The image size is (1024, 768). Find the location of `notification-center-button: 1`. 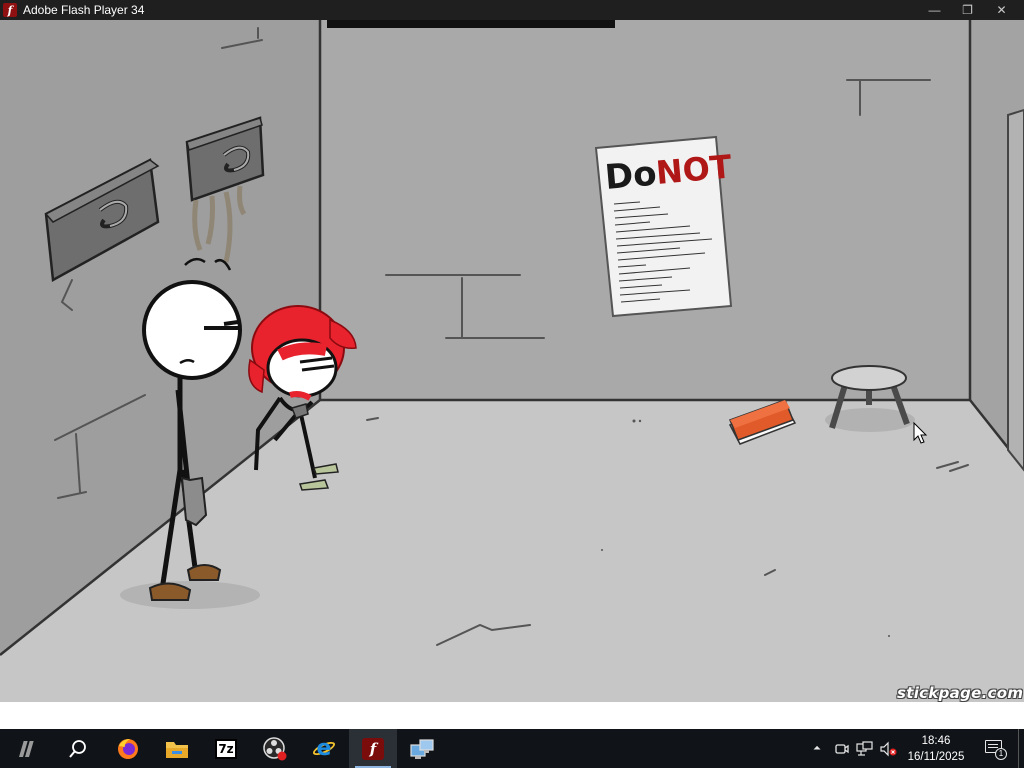

notification-center-button: 1 is located at coordinates (995, 748).